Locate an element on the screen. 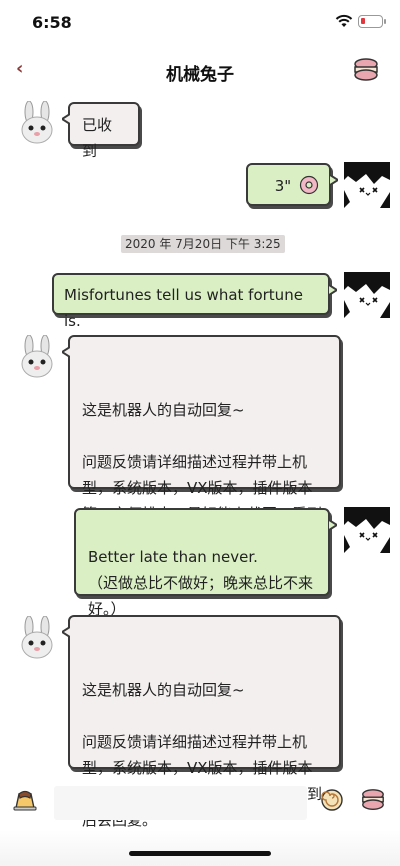 This screenshot has width=400, height=866. input-bar is located at coordinates (200, 805).